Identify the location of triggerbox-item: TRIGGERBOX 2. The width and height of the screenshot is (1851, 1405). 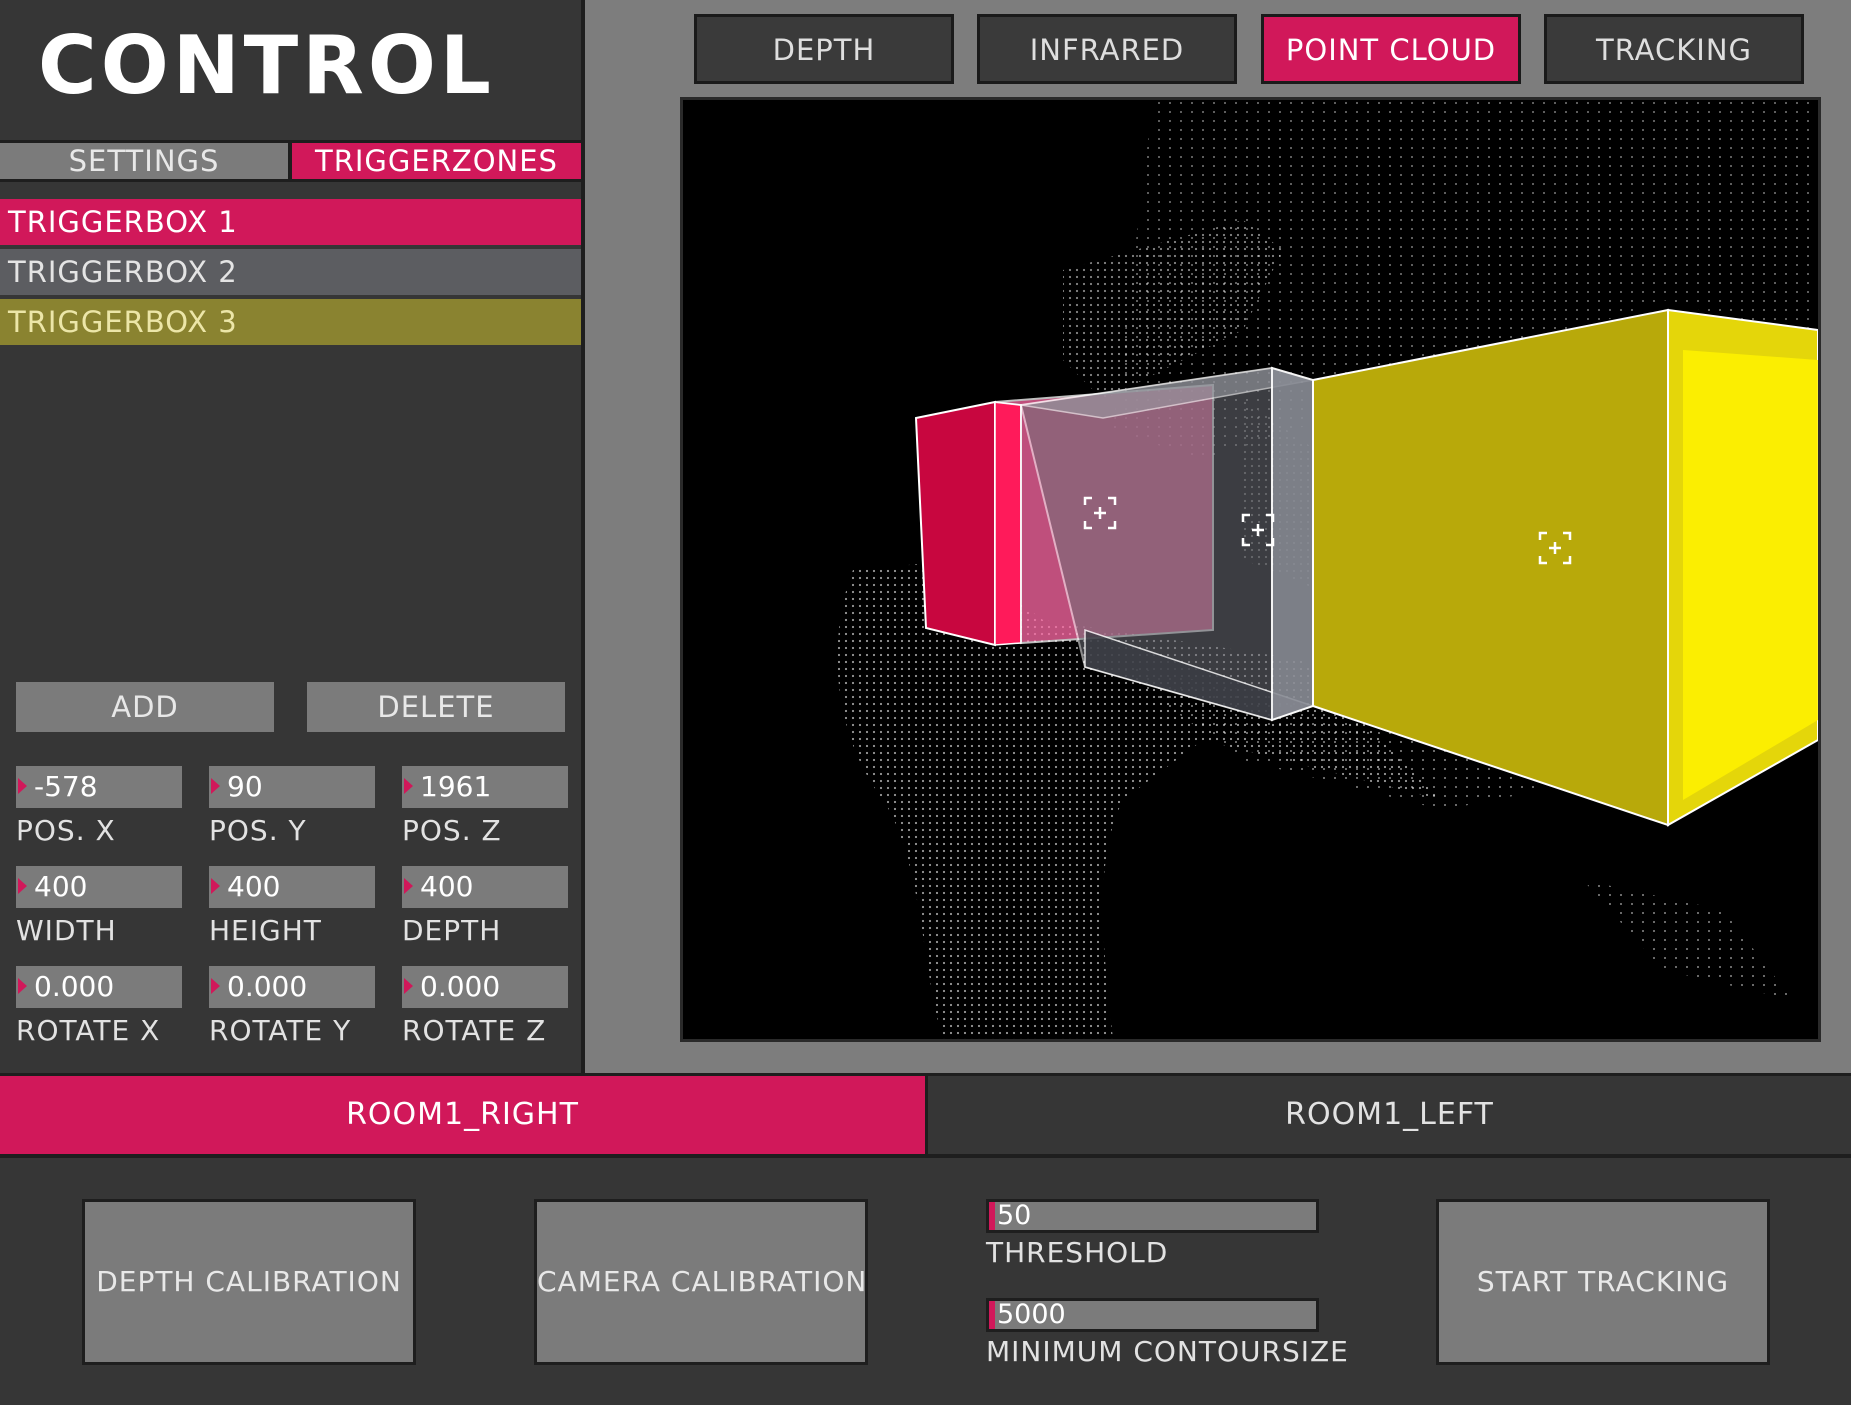
(290, 272).